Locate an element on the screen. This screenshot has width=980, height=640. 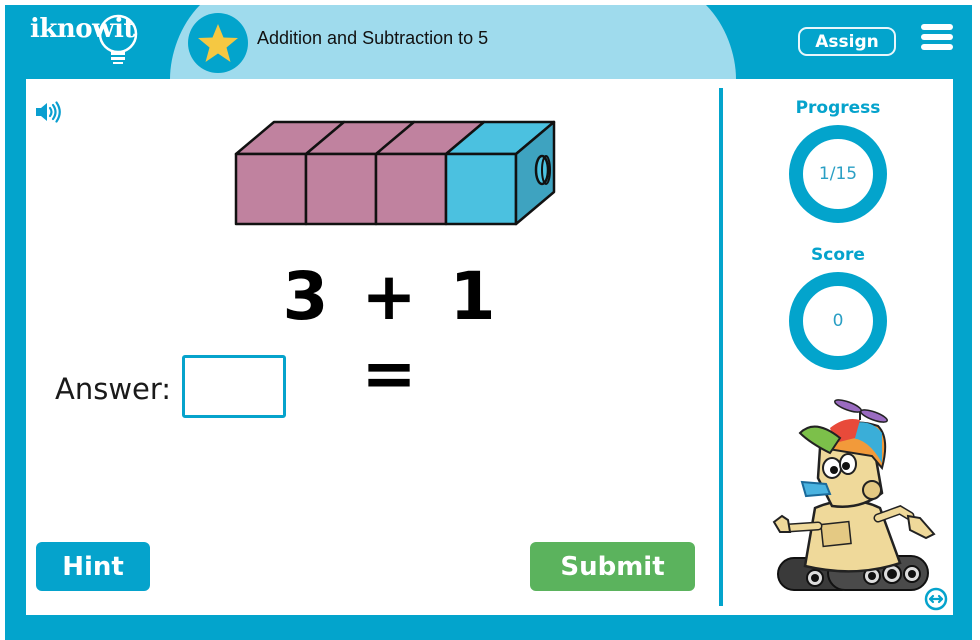
lightbulb-icon is located at coordinates (118, 39).